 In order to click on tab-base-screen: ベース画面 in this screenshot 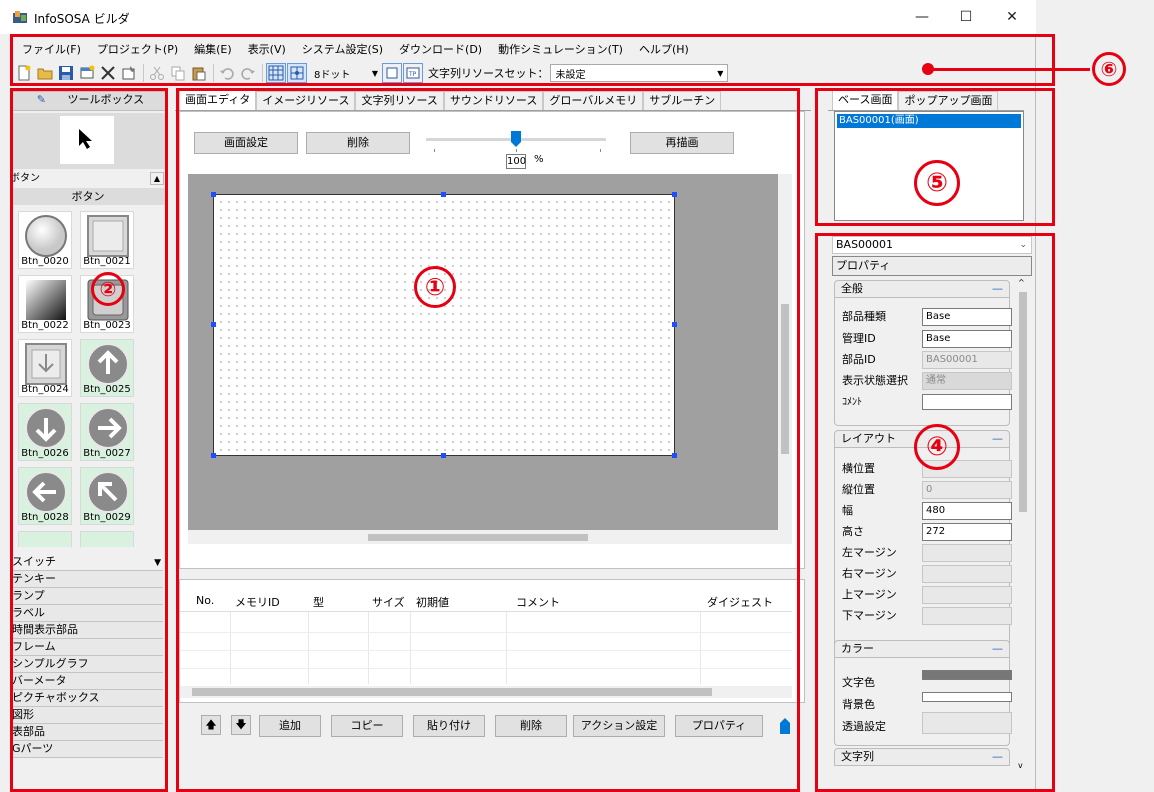, I will do `click(865, 100)`.